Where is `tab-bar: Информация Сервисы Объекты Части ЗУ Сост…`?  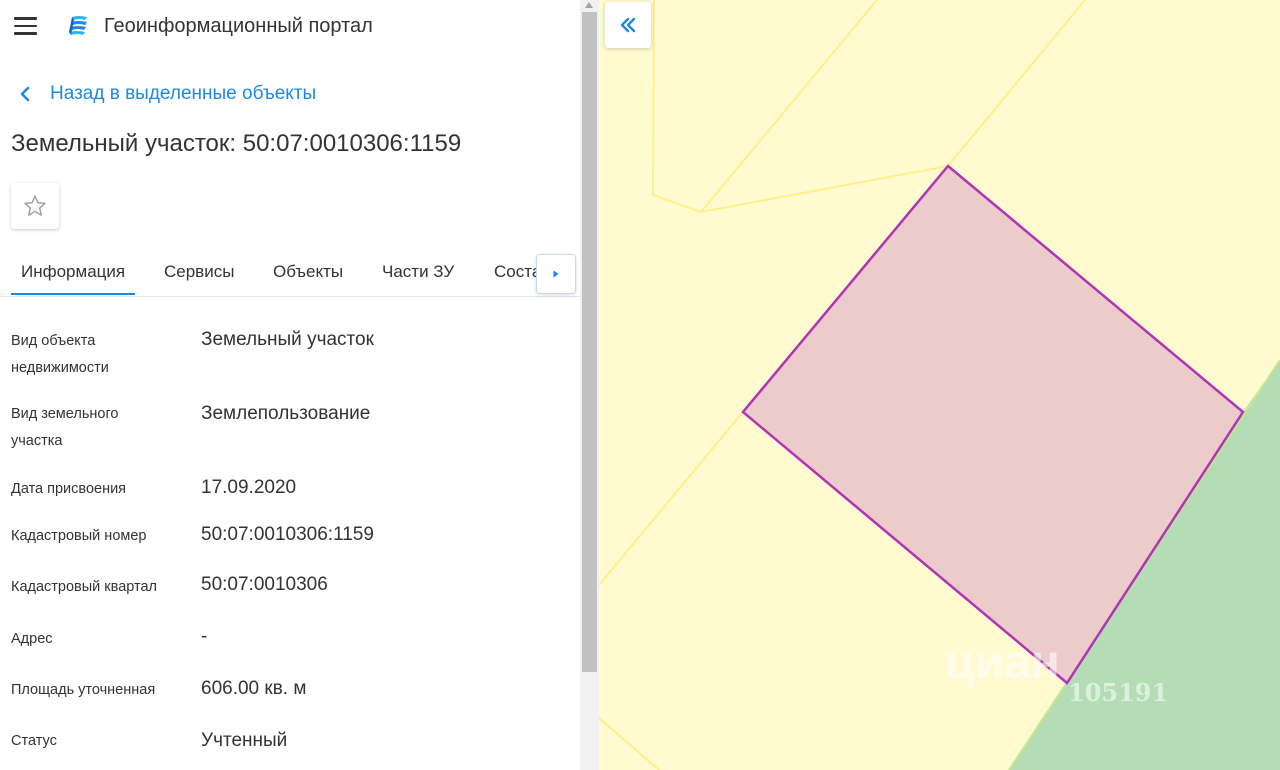
tab-bar: Информация Сервисы Объекты Части ЗУ Сост… is located at coordinates (290, 272).